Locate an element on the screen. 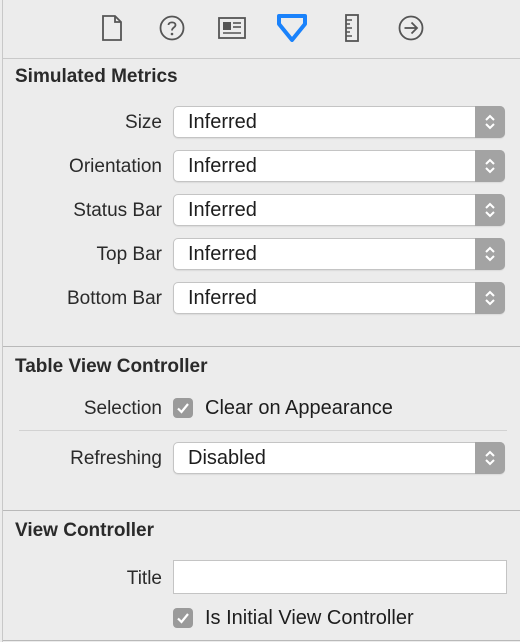 The width and height of the screenshot is (520, 642). orientation-popup: Inferred is located at coordinates (339, 166).